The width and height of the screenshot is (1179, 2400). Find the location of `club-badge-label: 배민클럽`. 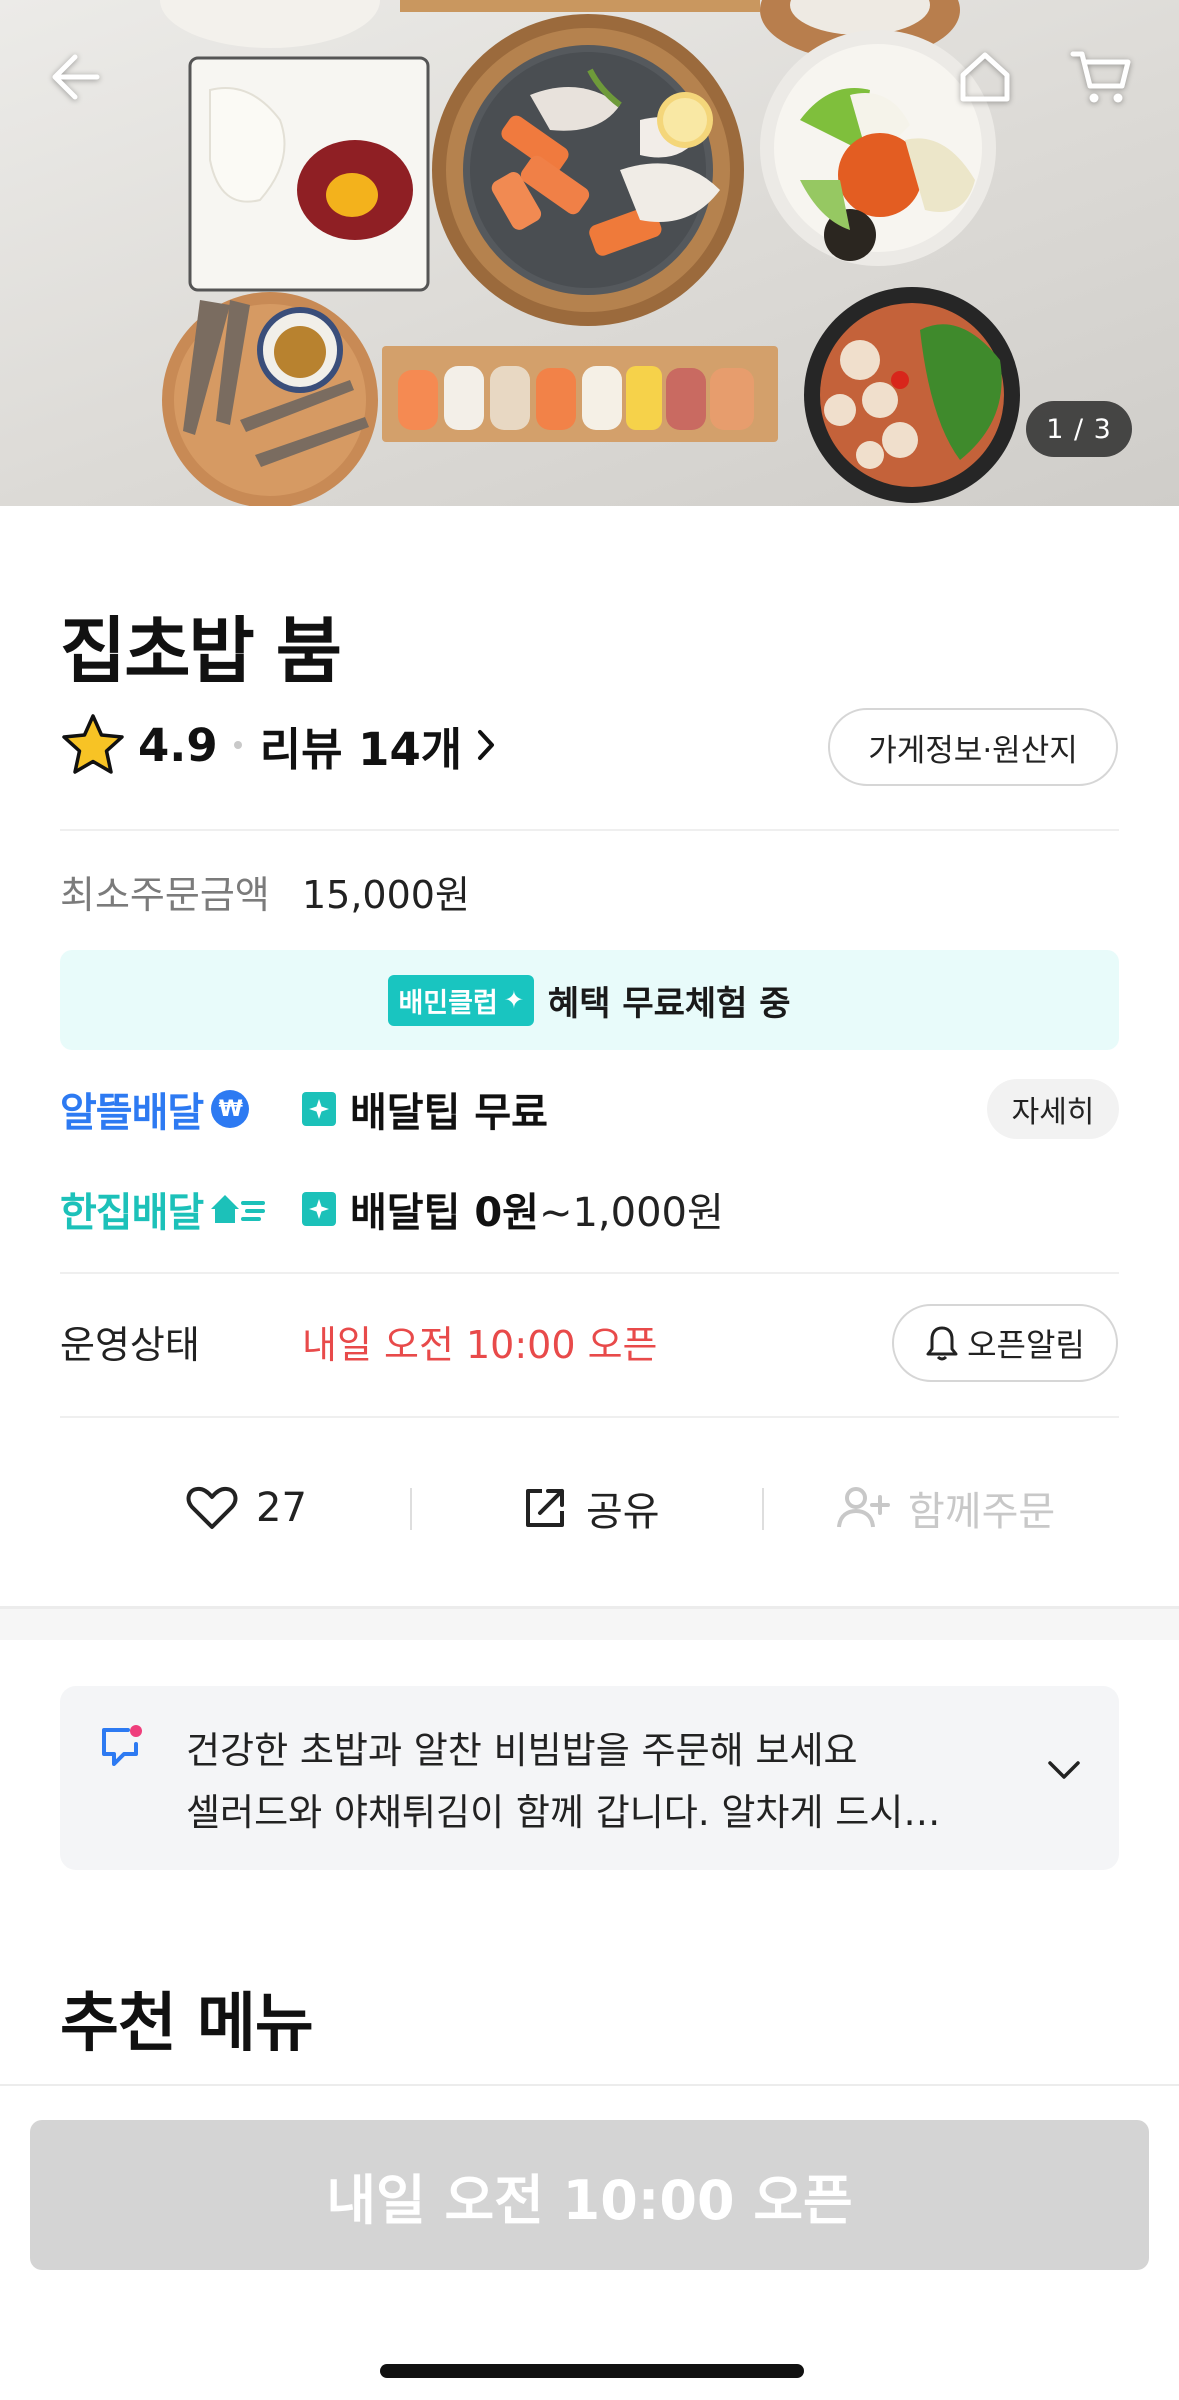

club-badge-label: 배민클럽 is located at coordinates (448, 1003).